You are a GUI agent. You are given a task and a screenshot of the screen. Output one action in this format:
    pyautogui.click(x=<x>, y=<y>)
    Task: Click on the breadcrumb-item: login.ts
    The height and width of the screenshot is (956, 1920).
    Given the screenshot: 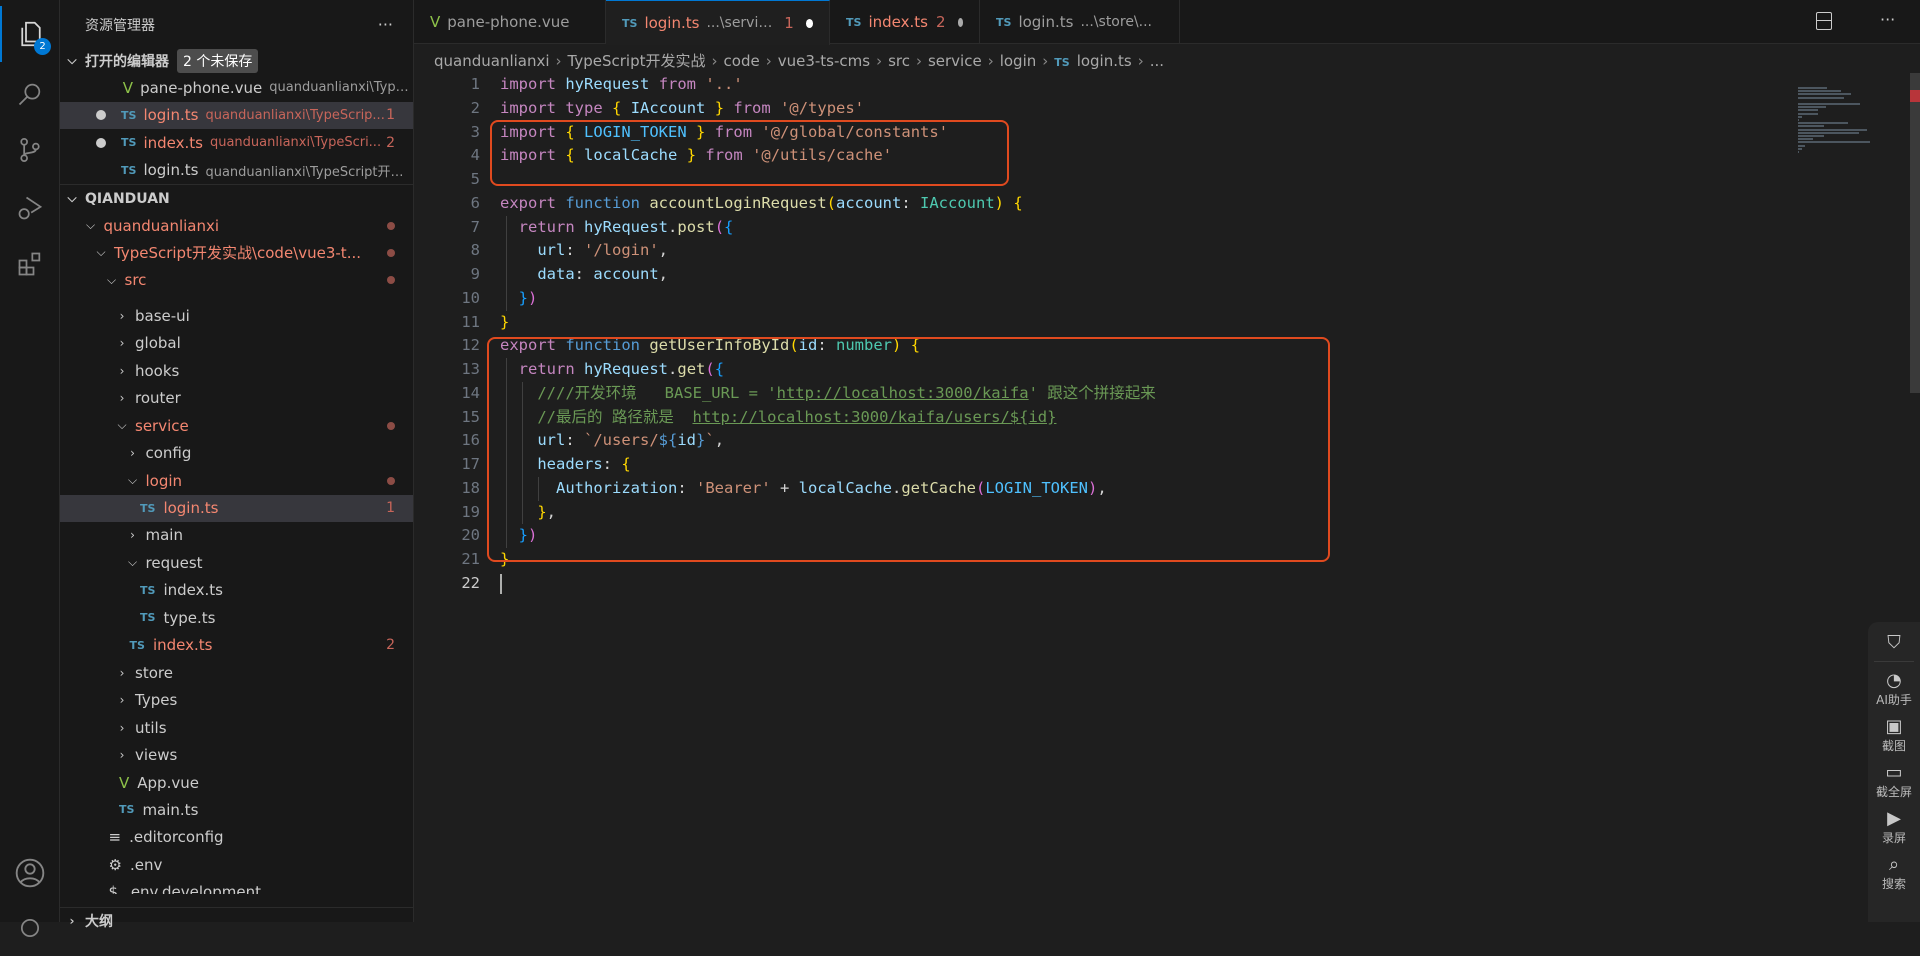 What is the action you would take?
    pyautogui.click(x=1104, y=61)
    